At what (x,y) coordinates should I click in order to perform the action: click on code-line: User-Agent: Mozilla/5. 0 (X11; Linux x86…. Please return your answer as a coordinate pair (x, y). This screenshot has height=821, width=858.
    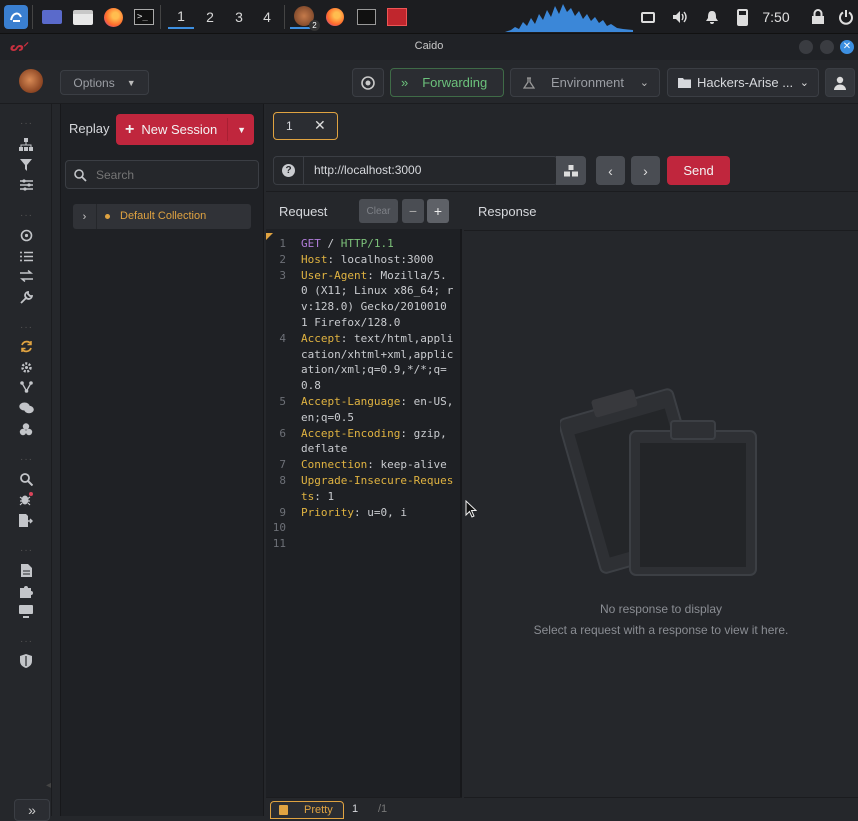
    Looking at the image, I should click on (382, 299).